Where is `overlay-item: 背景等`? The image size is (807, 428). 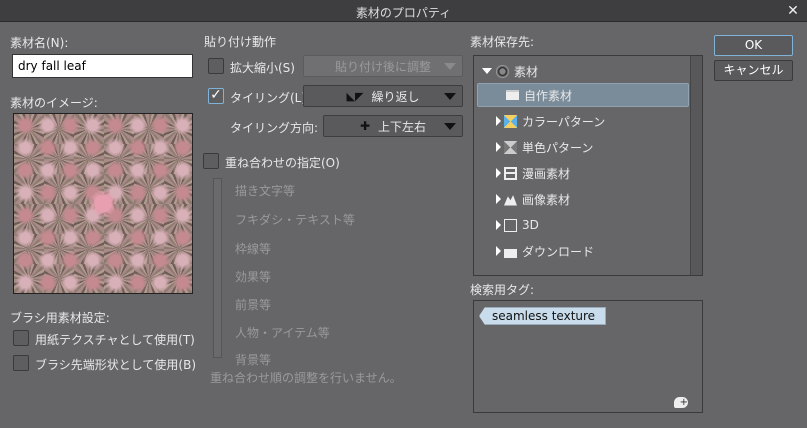
overlay-item: 背景等 is located at coordinates (253, 360).